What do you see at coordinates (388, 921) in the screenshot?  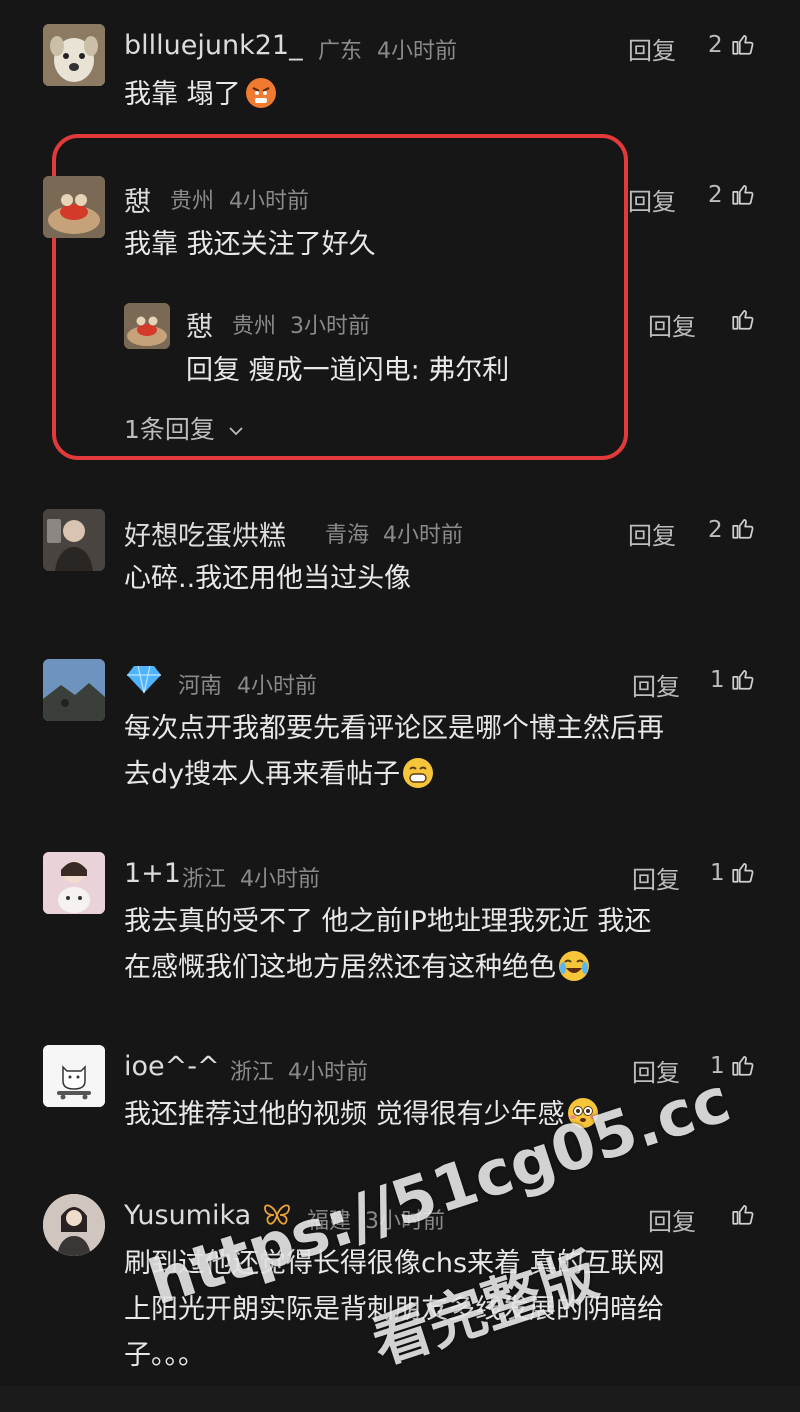 I see `comment-text-line: 我去真的受不了 他之前IP地址理我死近 我还` at bounding box center [388, 921].